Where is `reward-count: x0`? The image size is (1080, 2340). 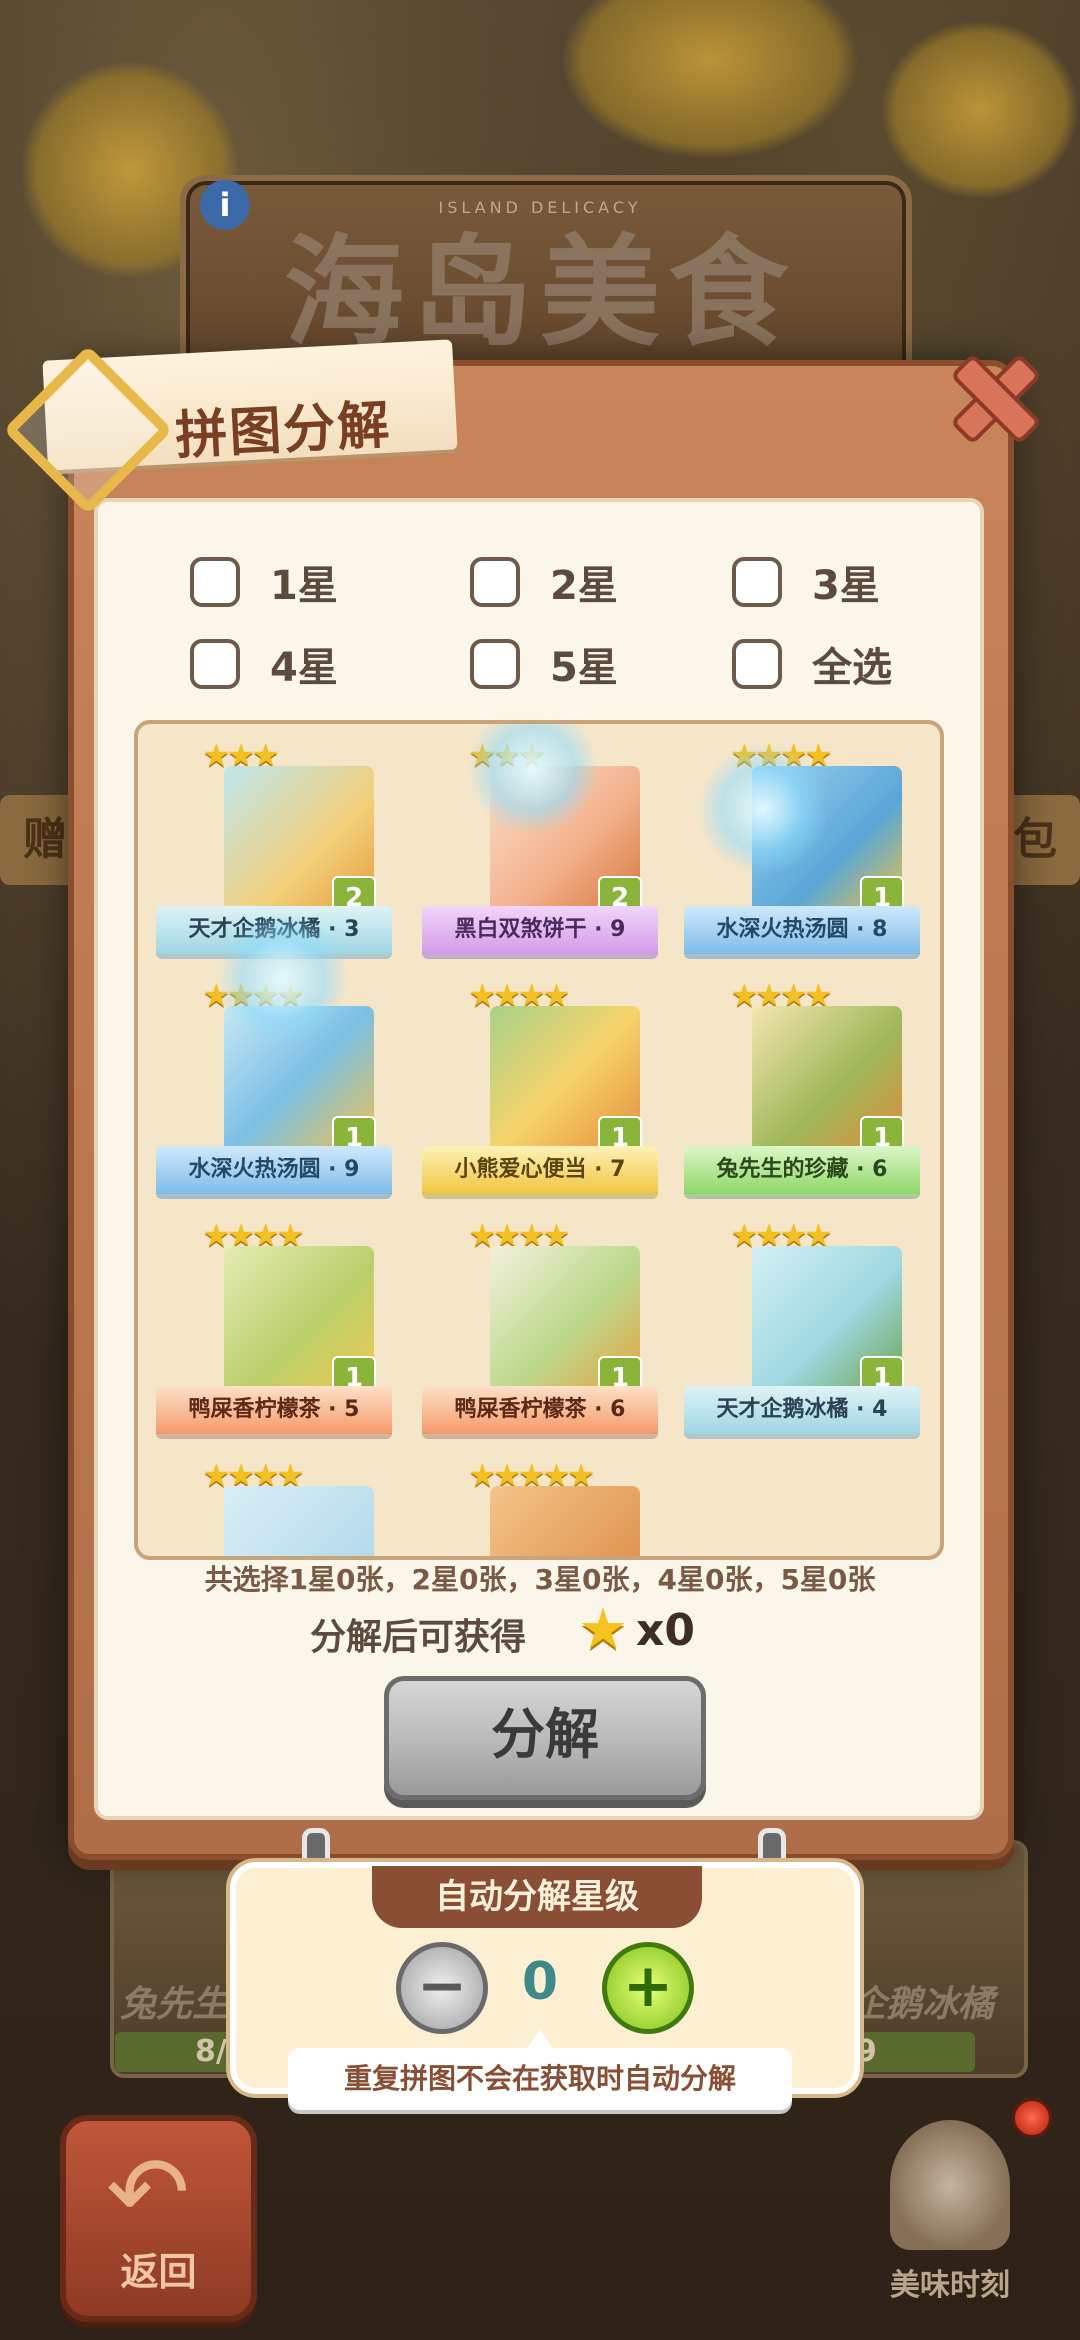 reward-count: x0 is located at coordinates (665, 1630).